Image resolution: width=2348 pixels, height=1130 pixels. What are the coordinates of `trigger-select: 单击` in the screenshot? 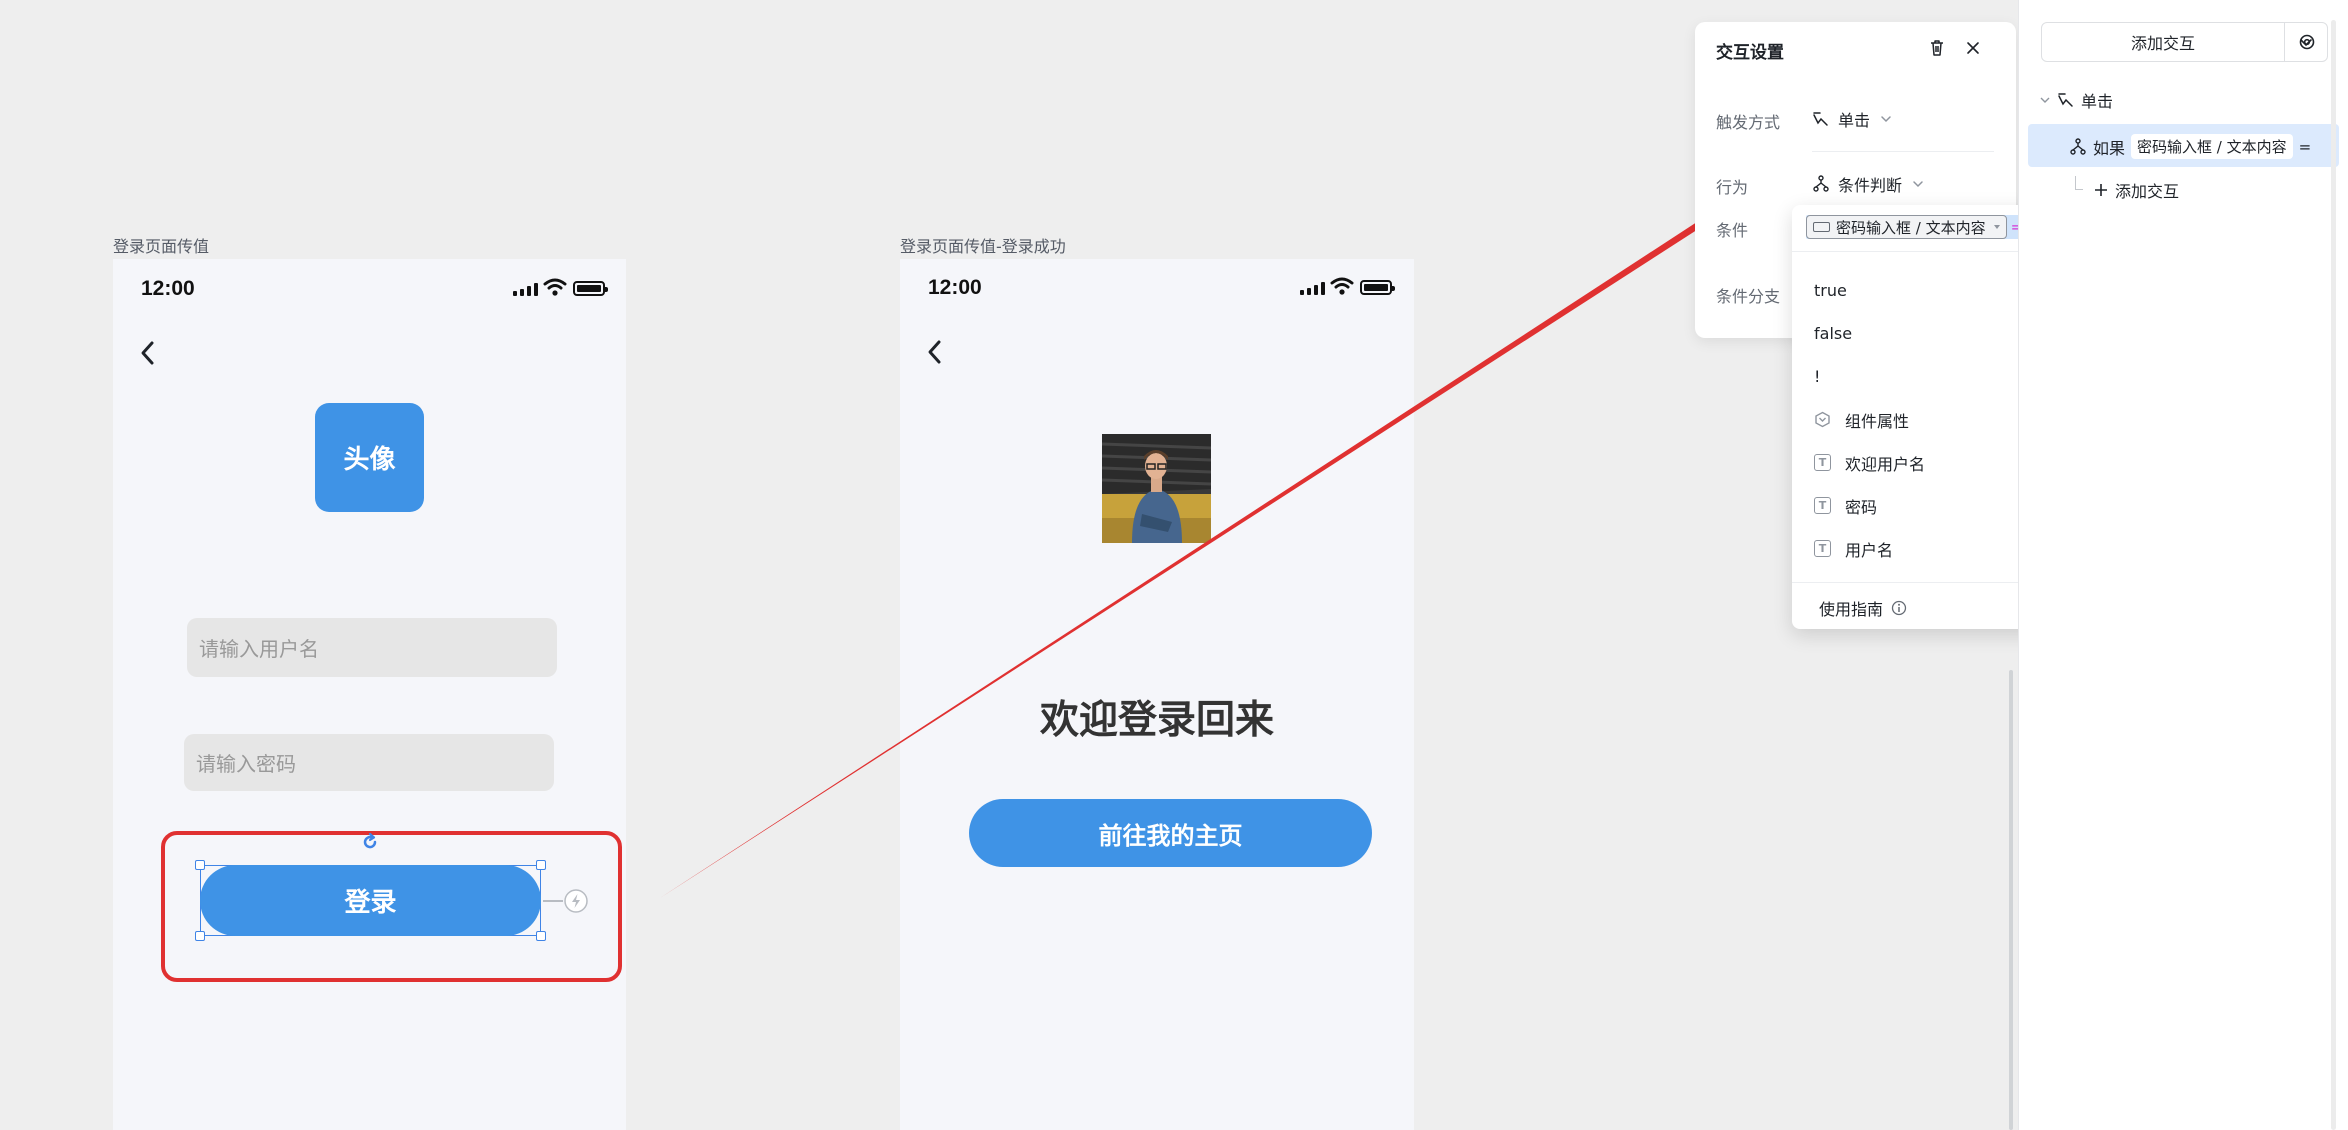 It's located at (1853, 119).